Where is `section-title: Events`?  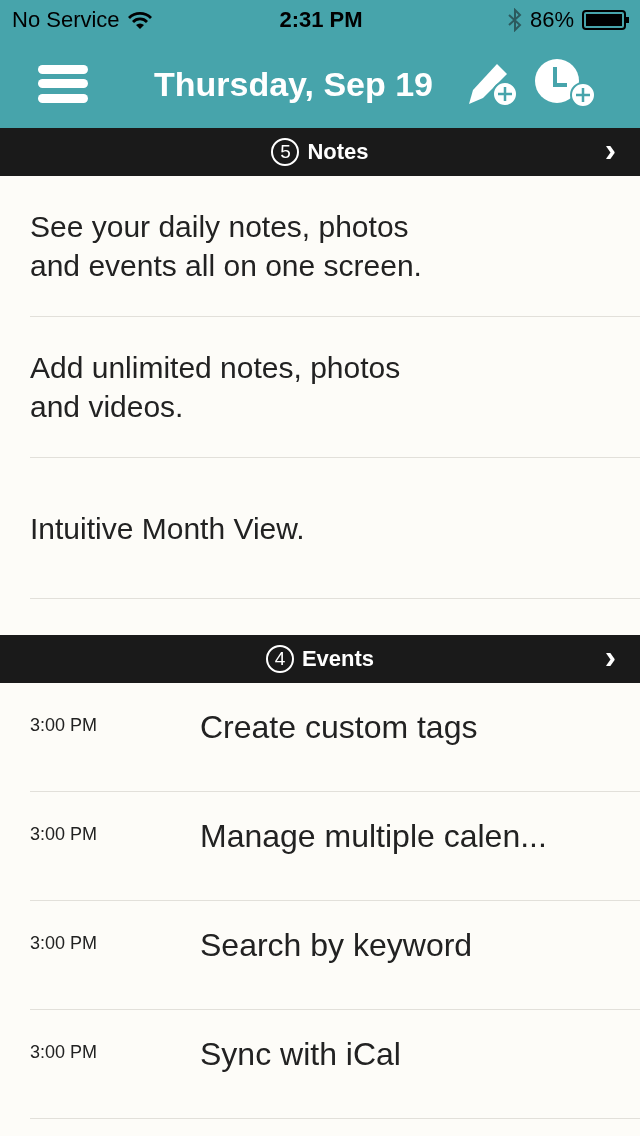
section-title: Events is located at coordinates (338, 659).